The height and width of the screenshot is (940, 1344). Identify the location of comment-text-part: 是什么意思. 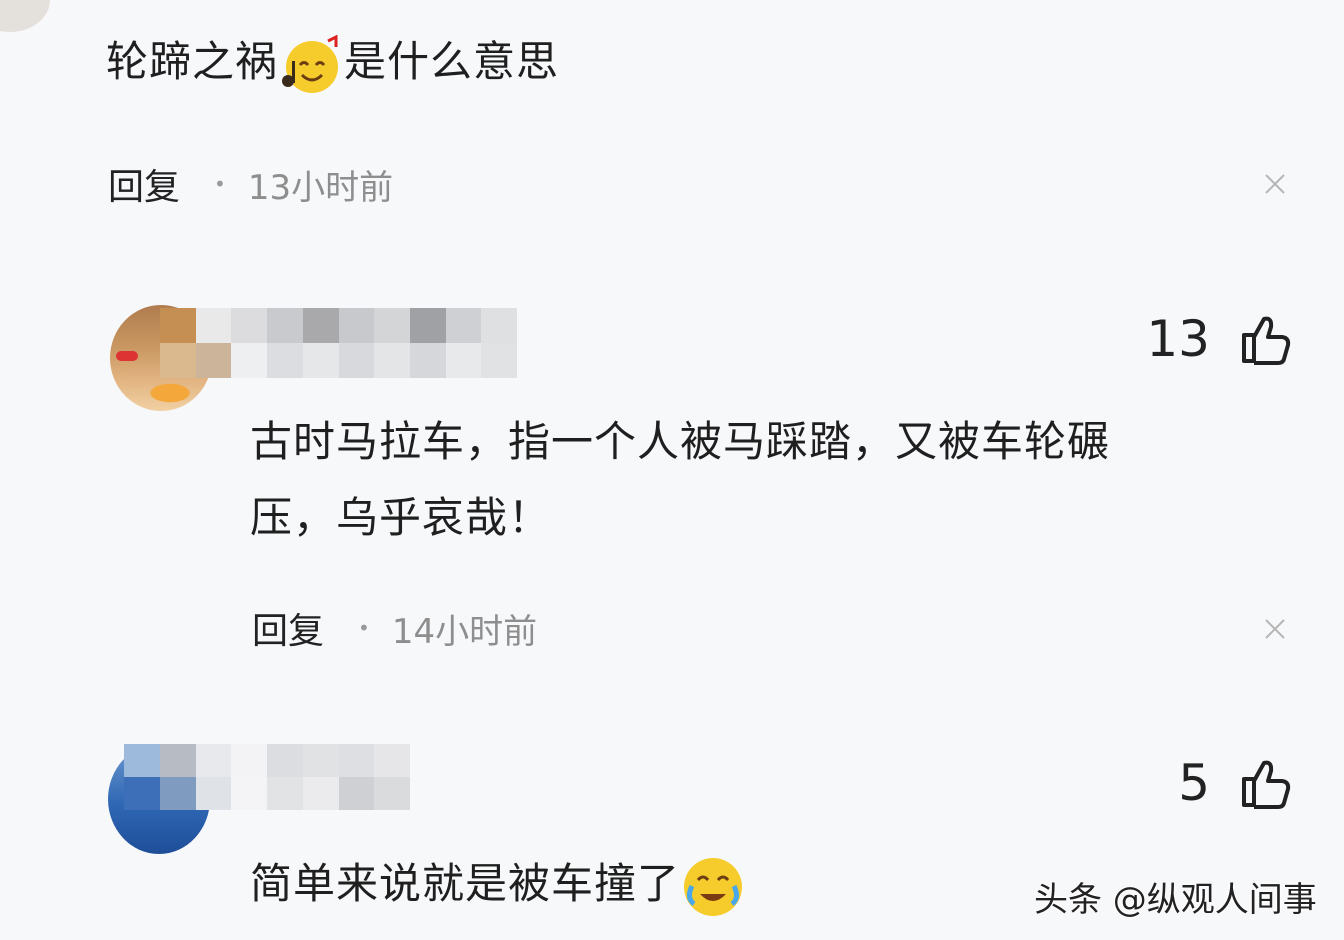
(452, 61).